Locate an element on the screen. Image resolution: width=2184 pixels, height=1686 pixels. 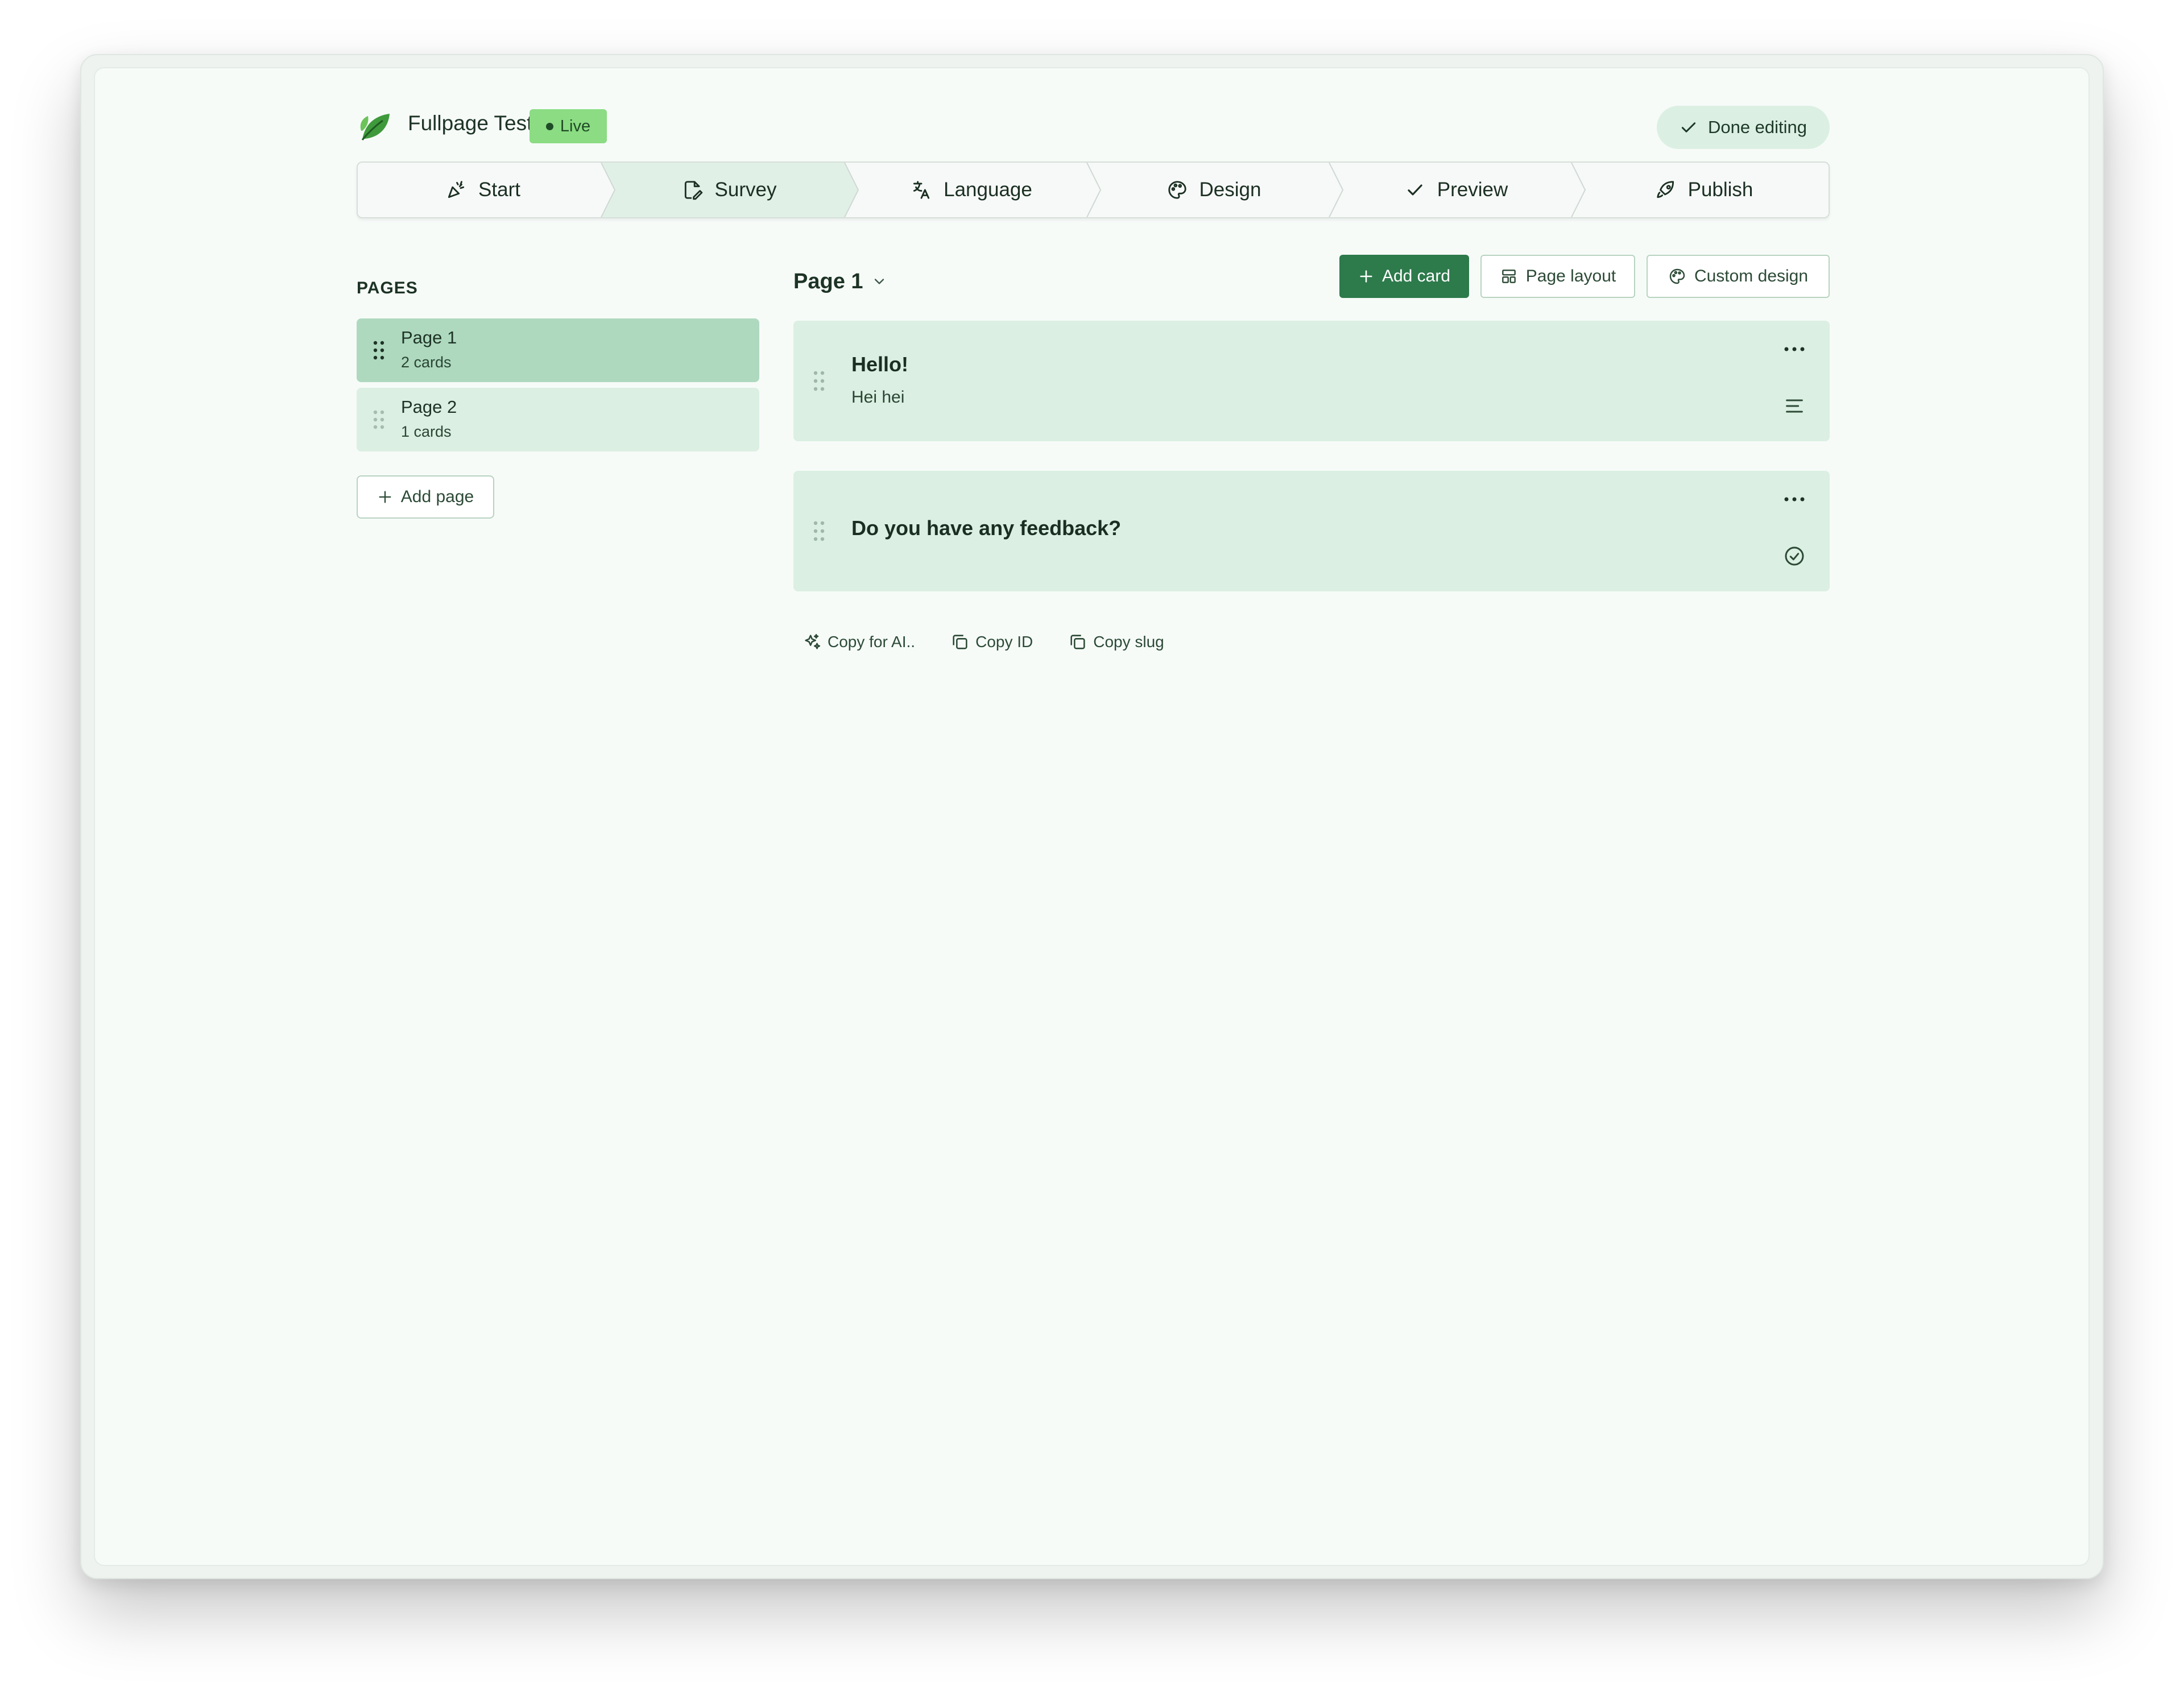
step-preview: Preview is located at coordinates (1456, 190).